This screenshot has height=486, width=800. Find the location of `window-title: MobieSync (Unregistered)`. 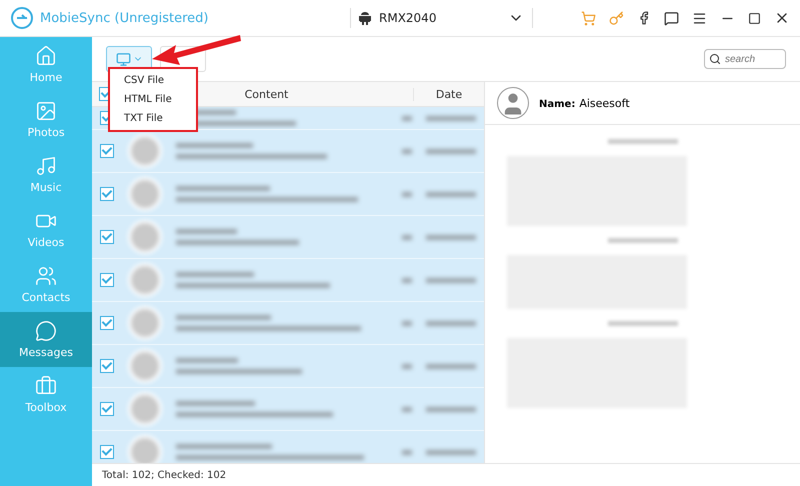

window-title: MobieSync (Unregistered) is located at coordinates (125, 18).